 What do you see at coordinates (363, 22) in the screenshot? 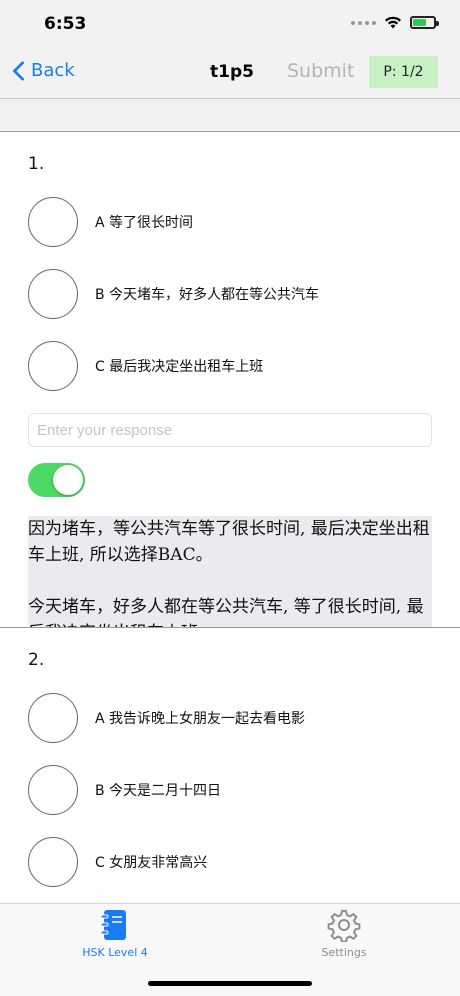
I see `signal-icon` at bounding box center [363, 22].